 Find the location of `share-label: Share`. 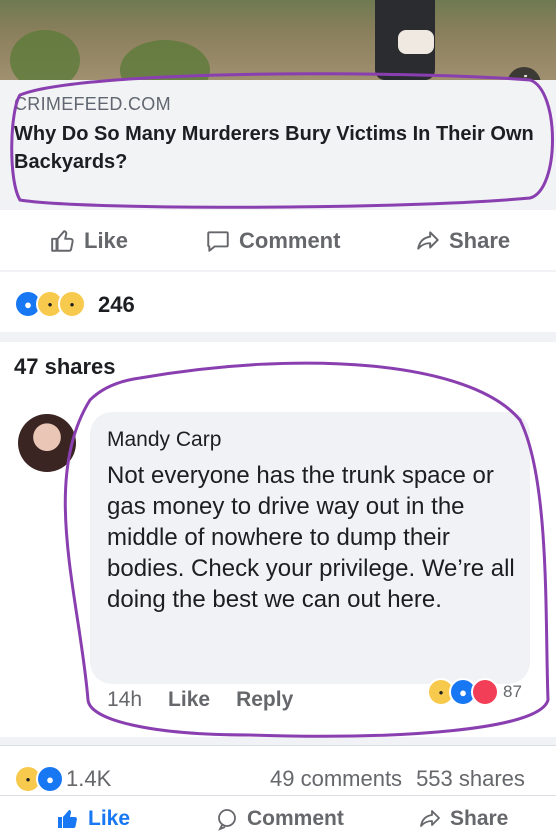

share-label: Share is located at coordinates (480, 240).